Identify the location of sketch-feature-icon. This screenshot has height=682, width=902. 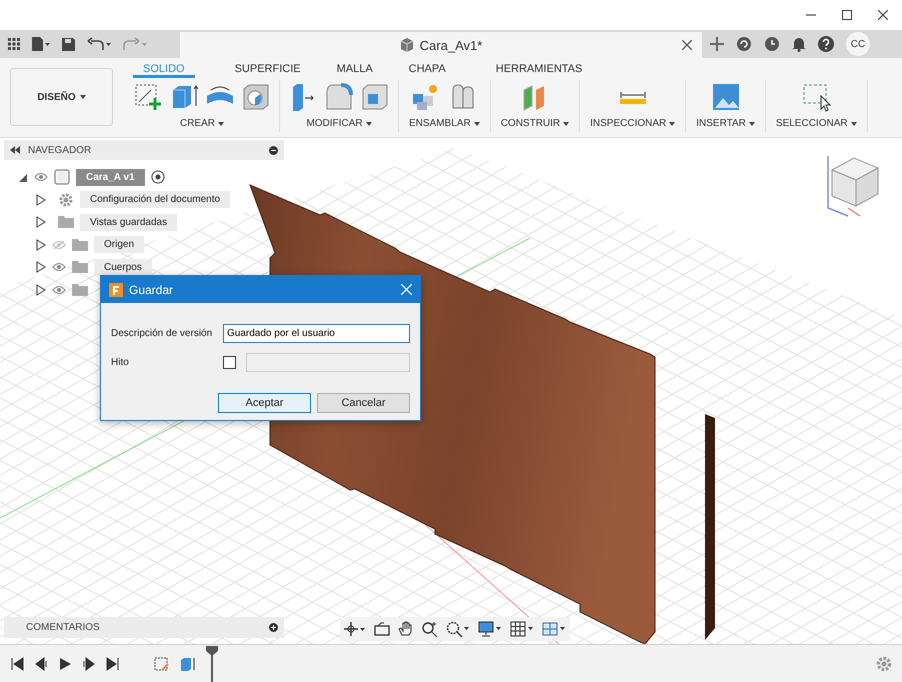
(162, 664).